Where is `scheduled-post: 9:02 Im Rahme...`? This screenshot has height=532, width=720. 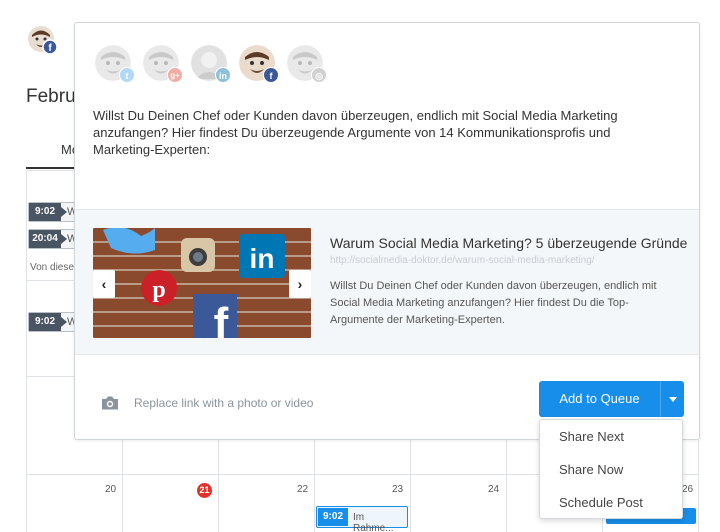 scheduled-post: 9:02 Im Rahme... is located at coordinates (362, 519).